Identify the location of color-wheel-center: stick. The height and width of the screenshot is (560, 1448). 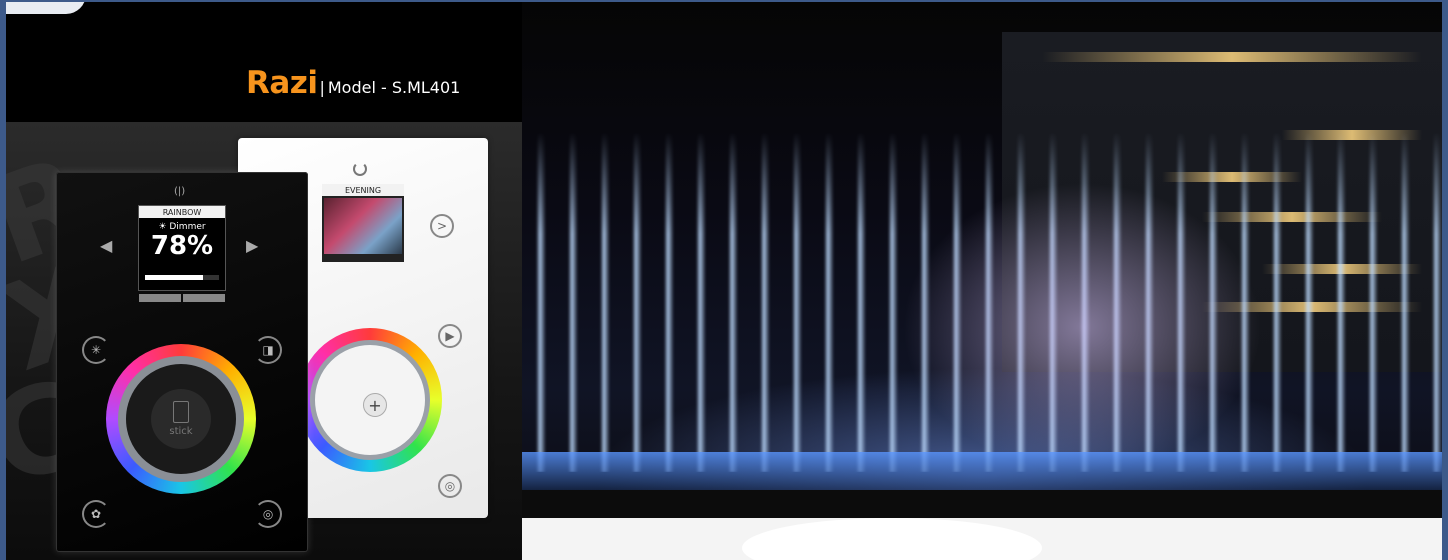
(181, 419).